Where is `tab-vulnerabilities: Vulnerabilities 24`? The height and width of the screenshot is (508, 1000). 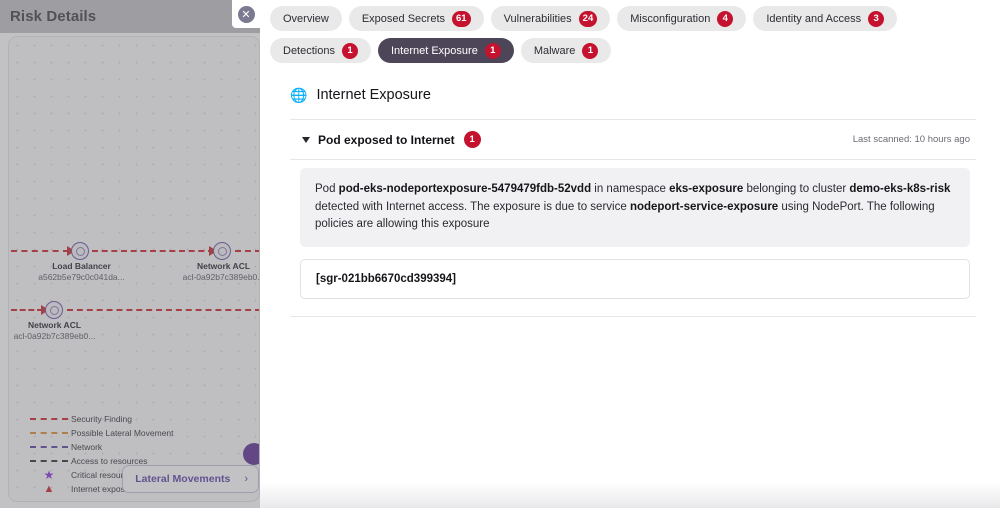
tab-vulnerabilities: Vulnerabilities 24 is located at coordinates (550, 18).